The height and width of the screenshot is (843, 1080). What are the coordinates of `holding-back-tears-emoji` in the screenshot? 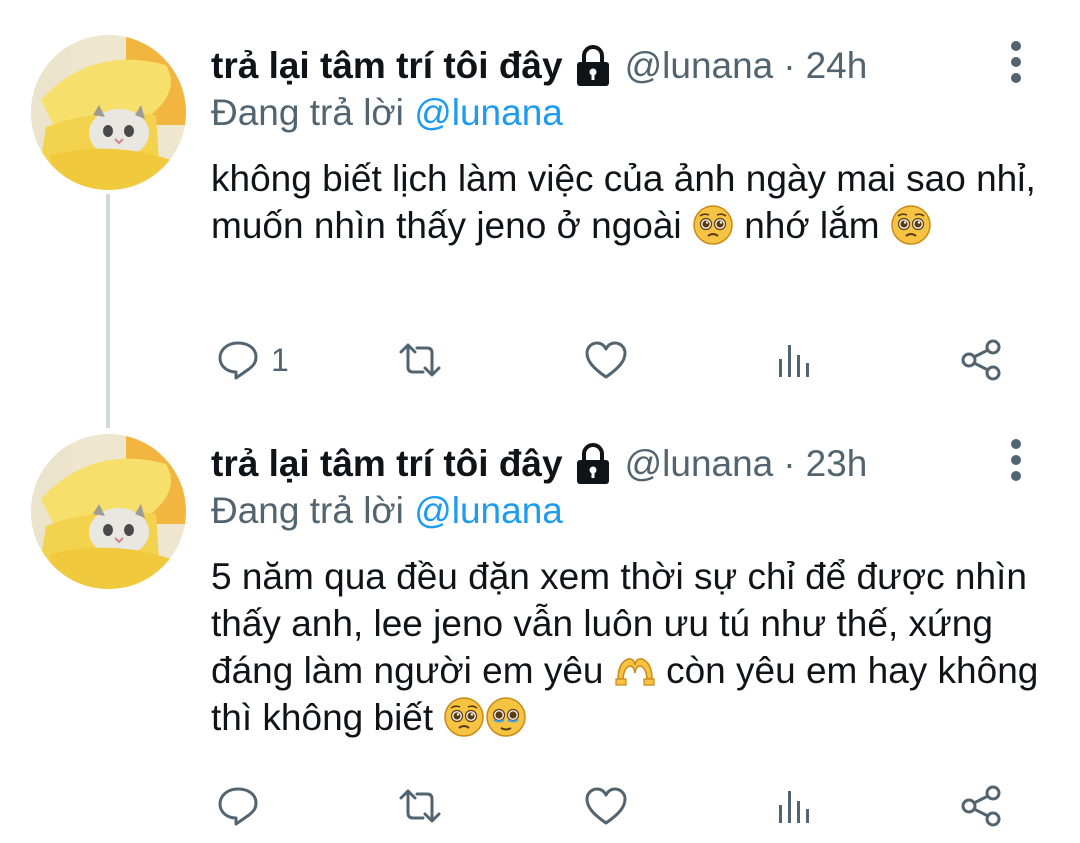 It's located at (506, 717).